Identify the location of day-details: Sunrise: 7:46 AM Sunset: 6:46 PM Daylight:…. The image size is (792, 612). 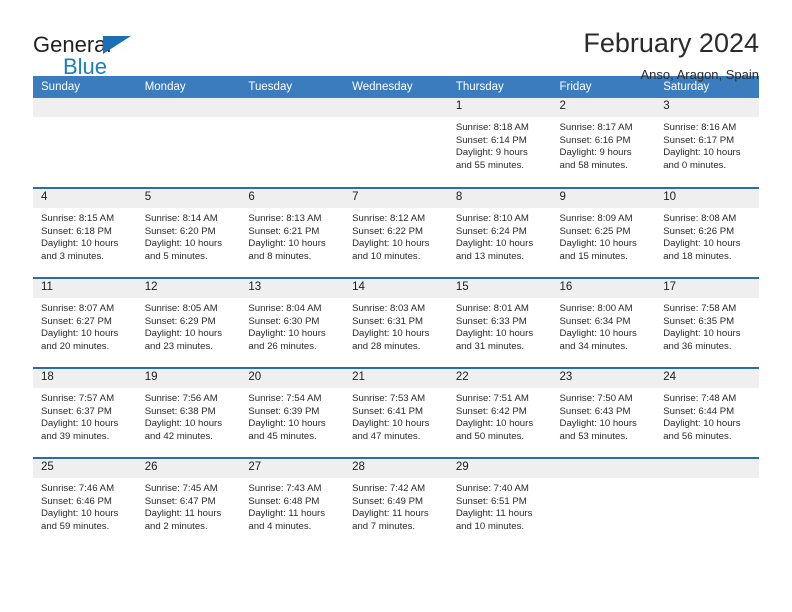
(85, 505).